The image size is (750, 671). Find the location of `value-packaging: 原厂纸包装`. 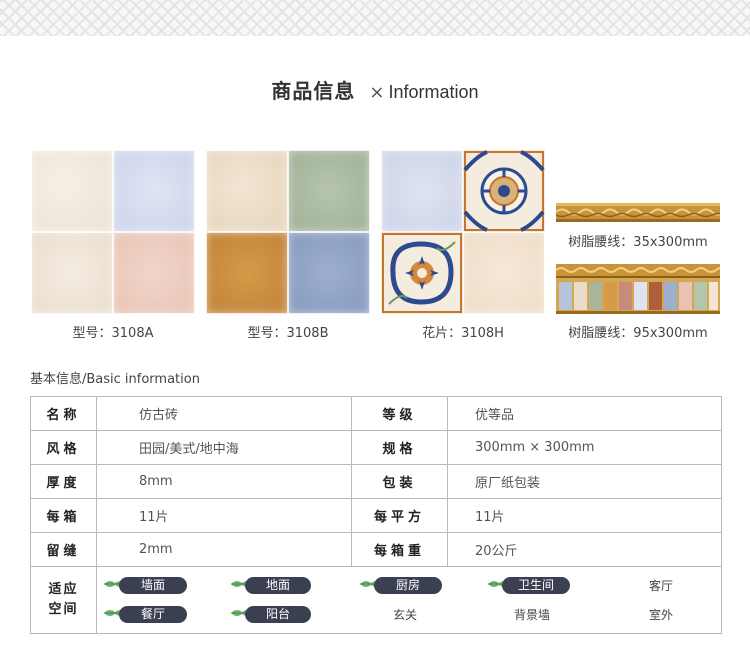

value-packaging: 原厂纸包装 is located at coordinates (584, 481).